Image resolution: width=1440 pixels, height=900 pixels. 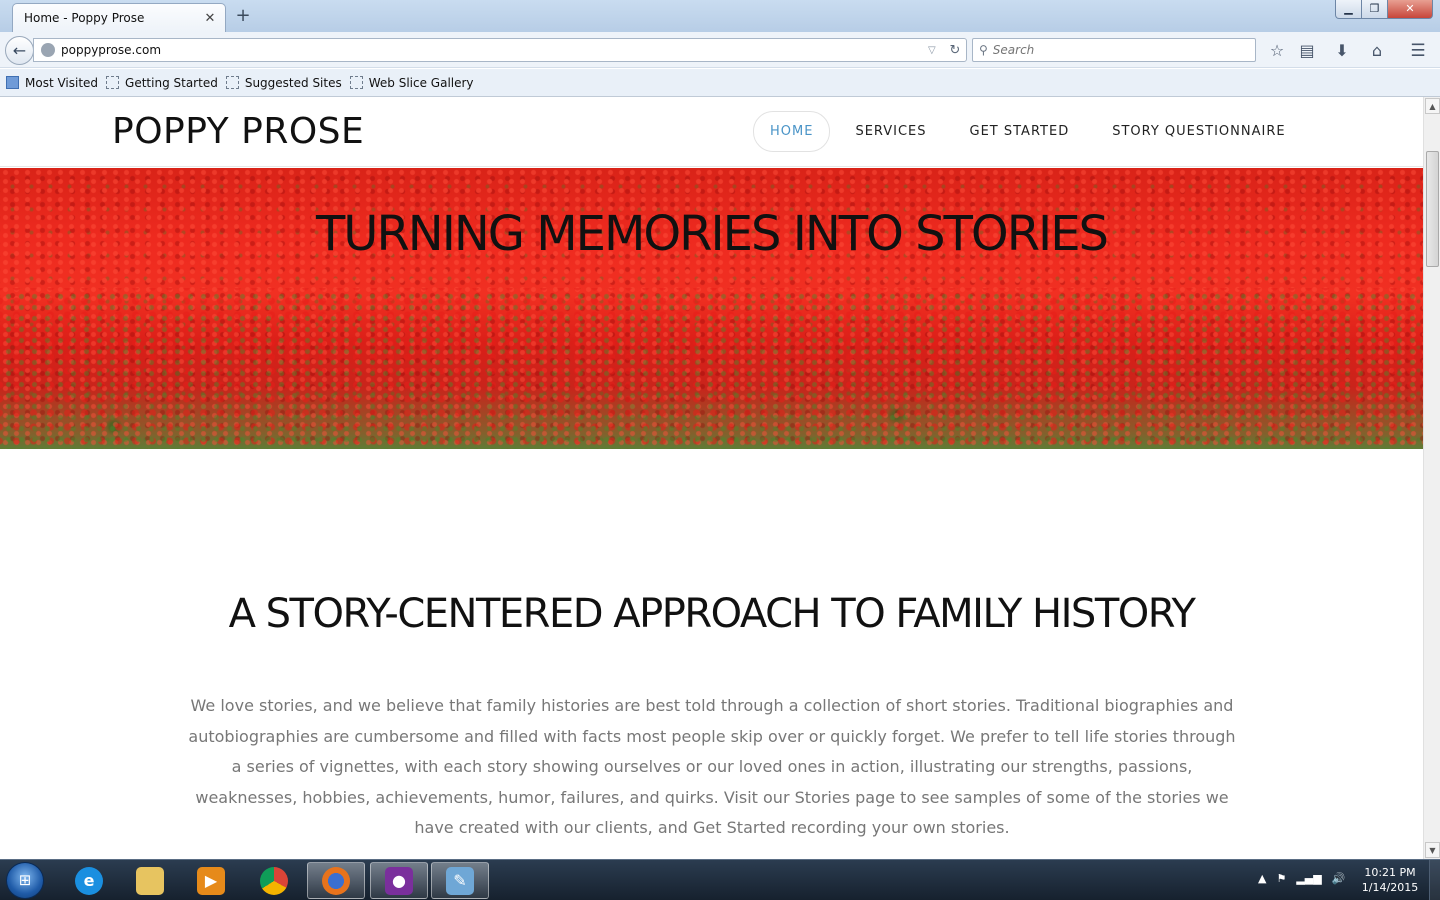 What do you see at coordinates (720, 16) in the screenshot?
I see `browser-titlebar: Home - Poppy Prose ✕ + ▁ ❐ ✕` at bounding box center [720, 16].